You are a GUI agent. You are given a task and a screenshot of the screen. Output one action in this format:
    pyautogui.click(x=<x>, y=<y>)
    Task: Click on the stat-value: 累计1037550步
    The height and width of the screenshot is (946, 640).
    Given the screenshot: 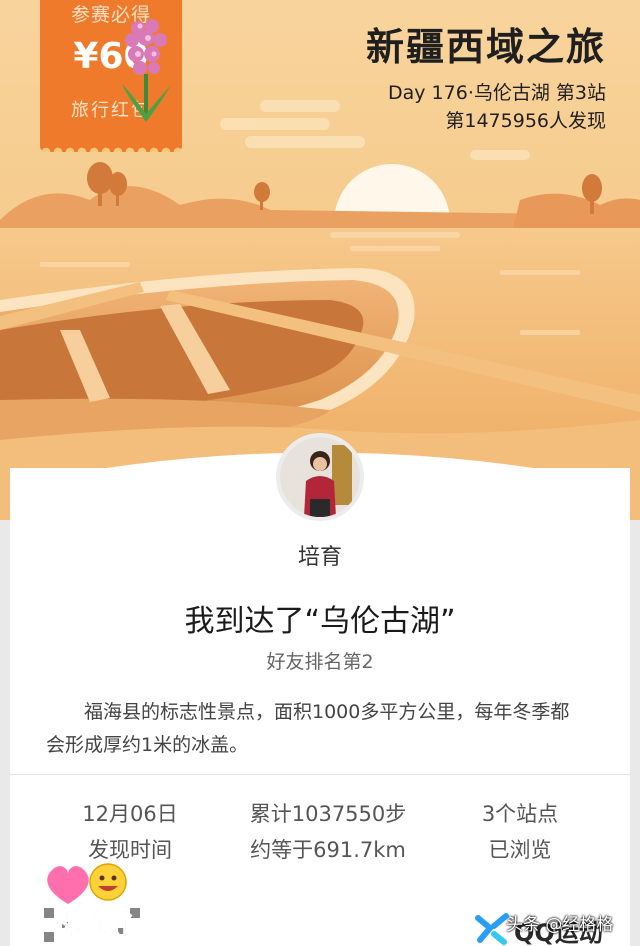 What is the action you would take?
    pyautogui.click(x=328, y=814)
    